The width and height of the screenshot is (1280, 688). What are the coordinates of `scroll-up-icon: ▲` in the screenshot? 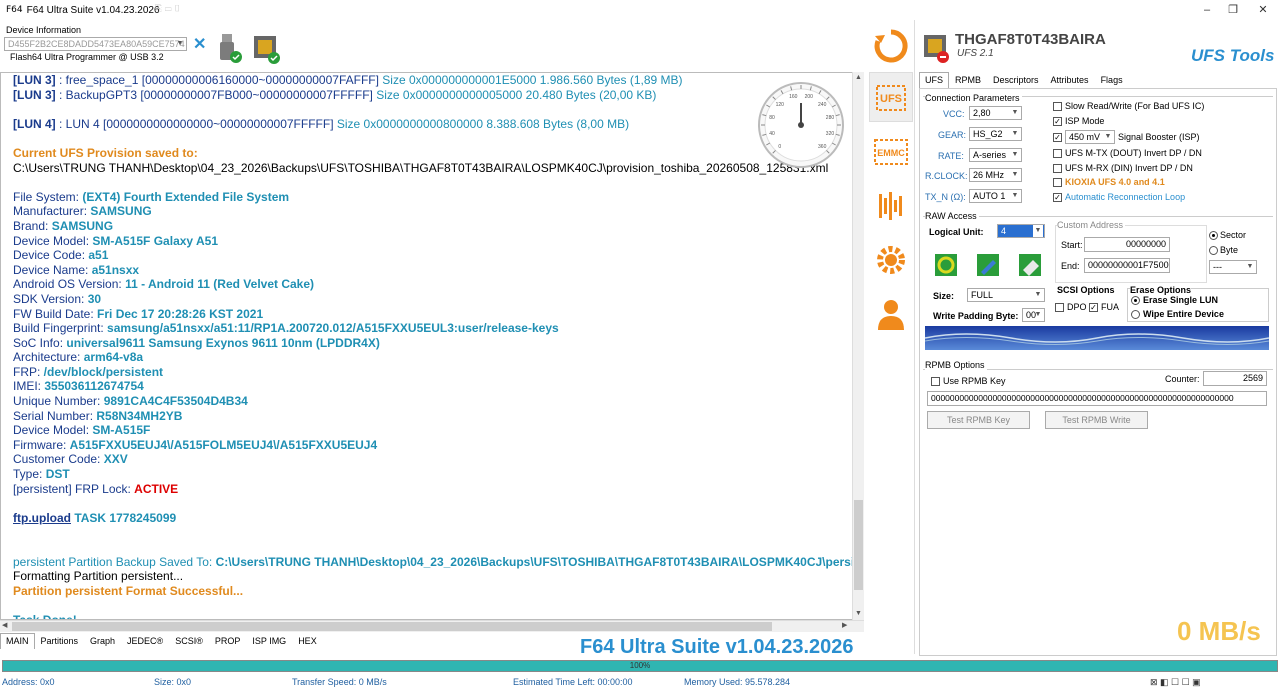 It's located at (858, 77).